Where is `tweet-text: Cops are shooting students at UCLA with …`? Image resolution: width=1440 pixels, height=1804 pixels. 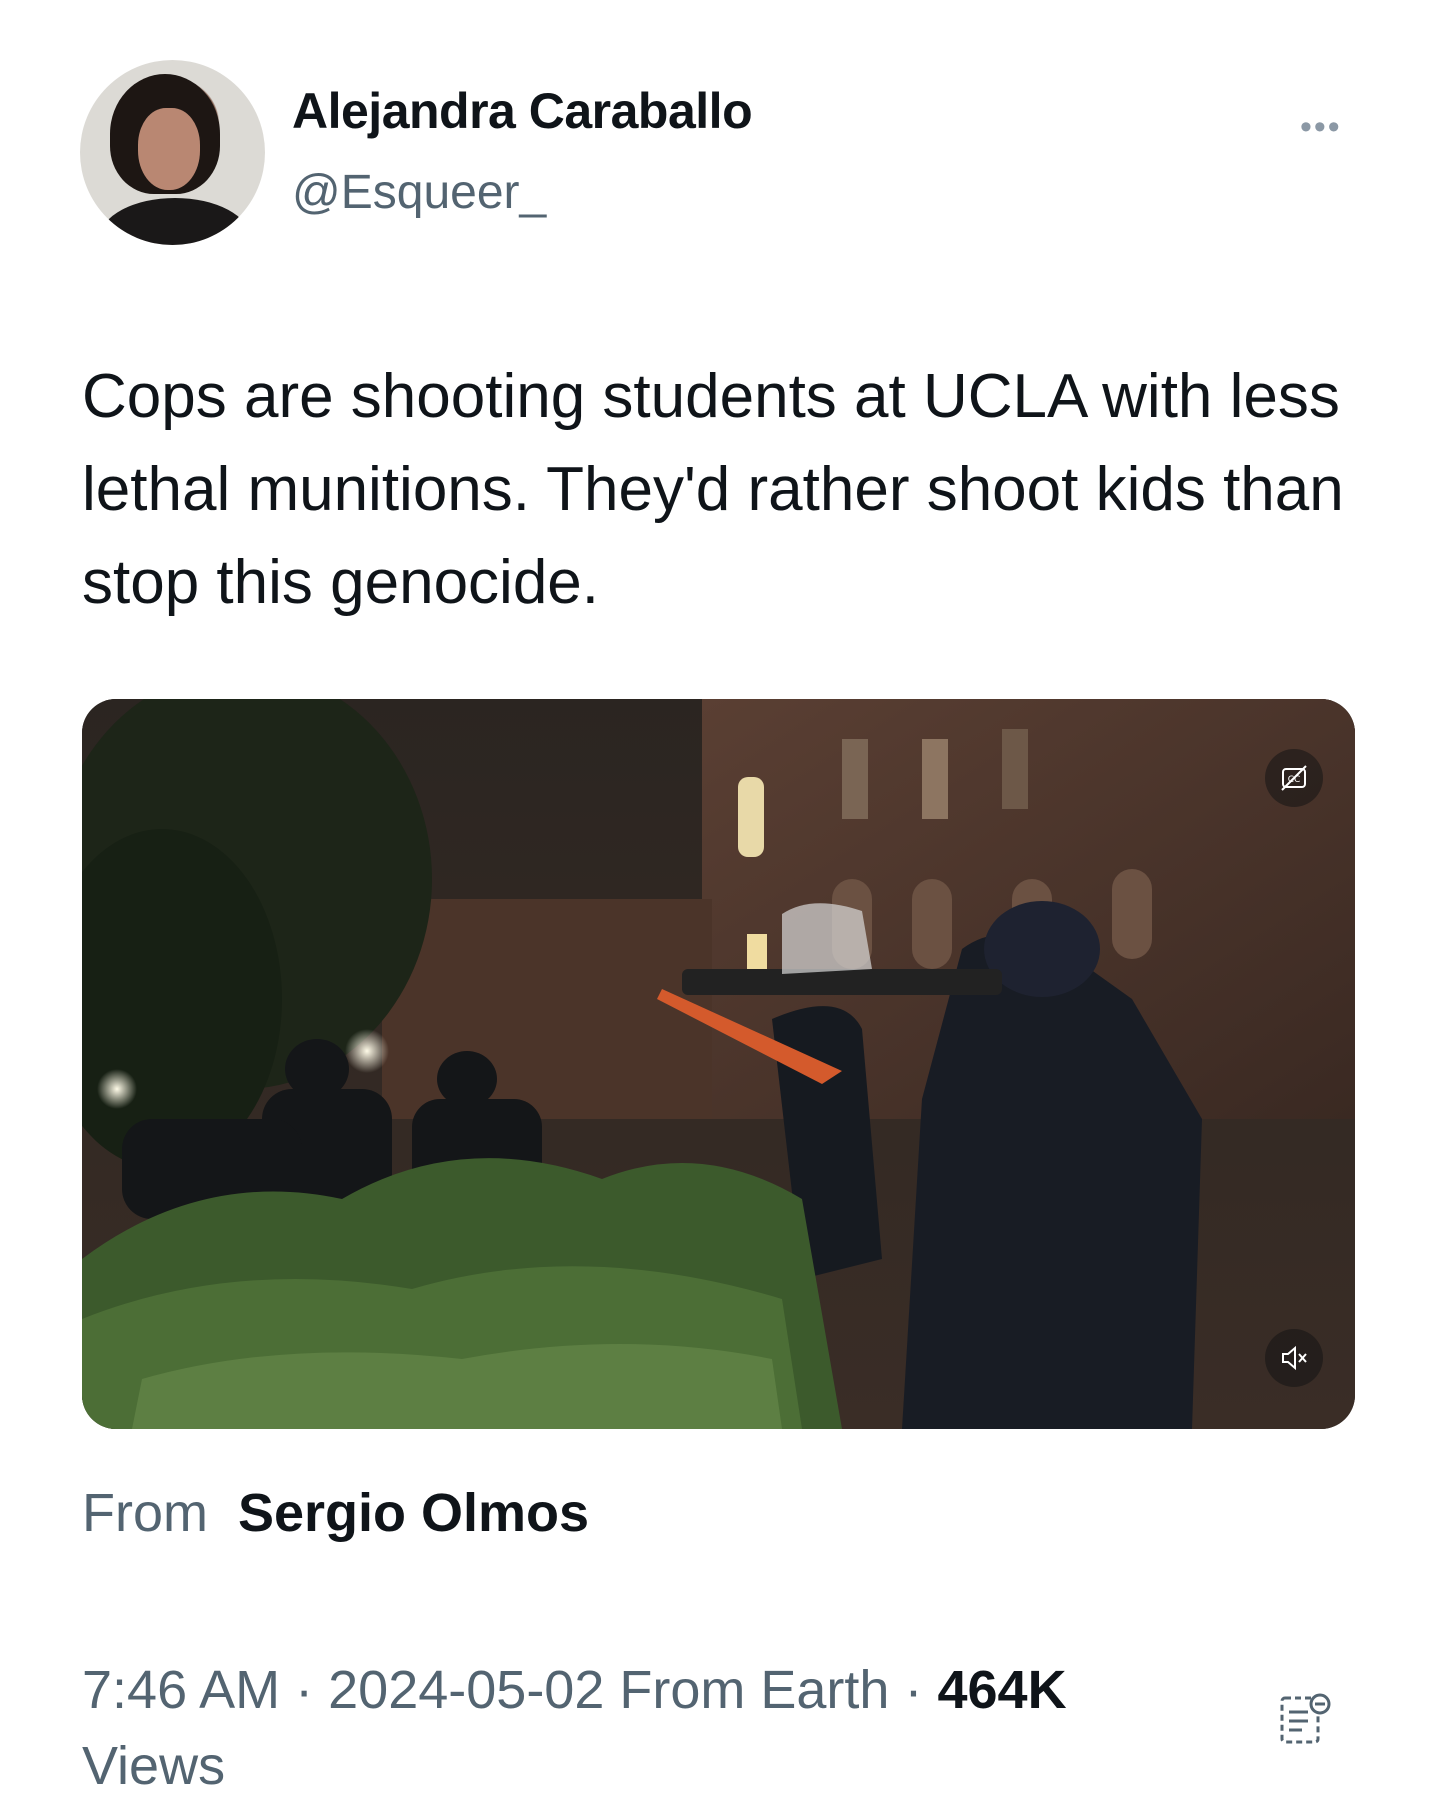
tweet-text: Cops are shooting students at UCLA with … is located at coordinates (713, 489).